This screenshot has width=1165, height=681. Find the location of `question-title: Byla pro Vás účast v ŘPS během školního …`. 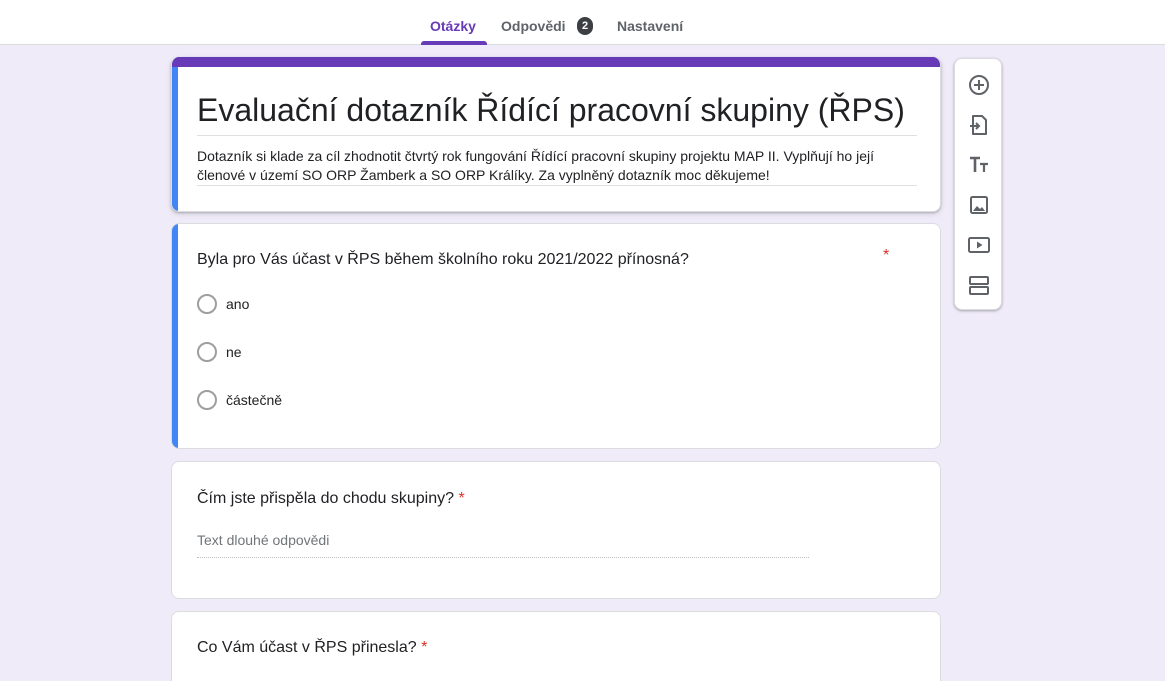

question-title: Byla pro Vás účast v ŘPS během školního … is located at coordinates (443, 259).